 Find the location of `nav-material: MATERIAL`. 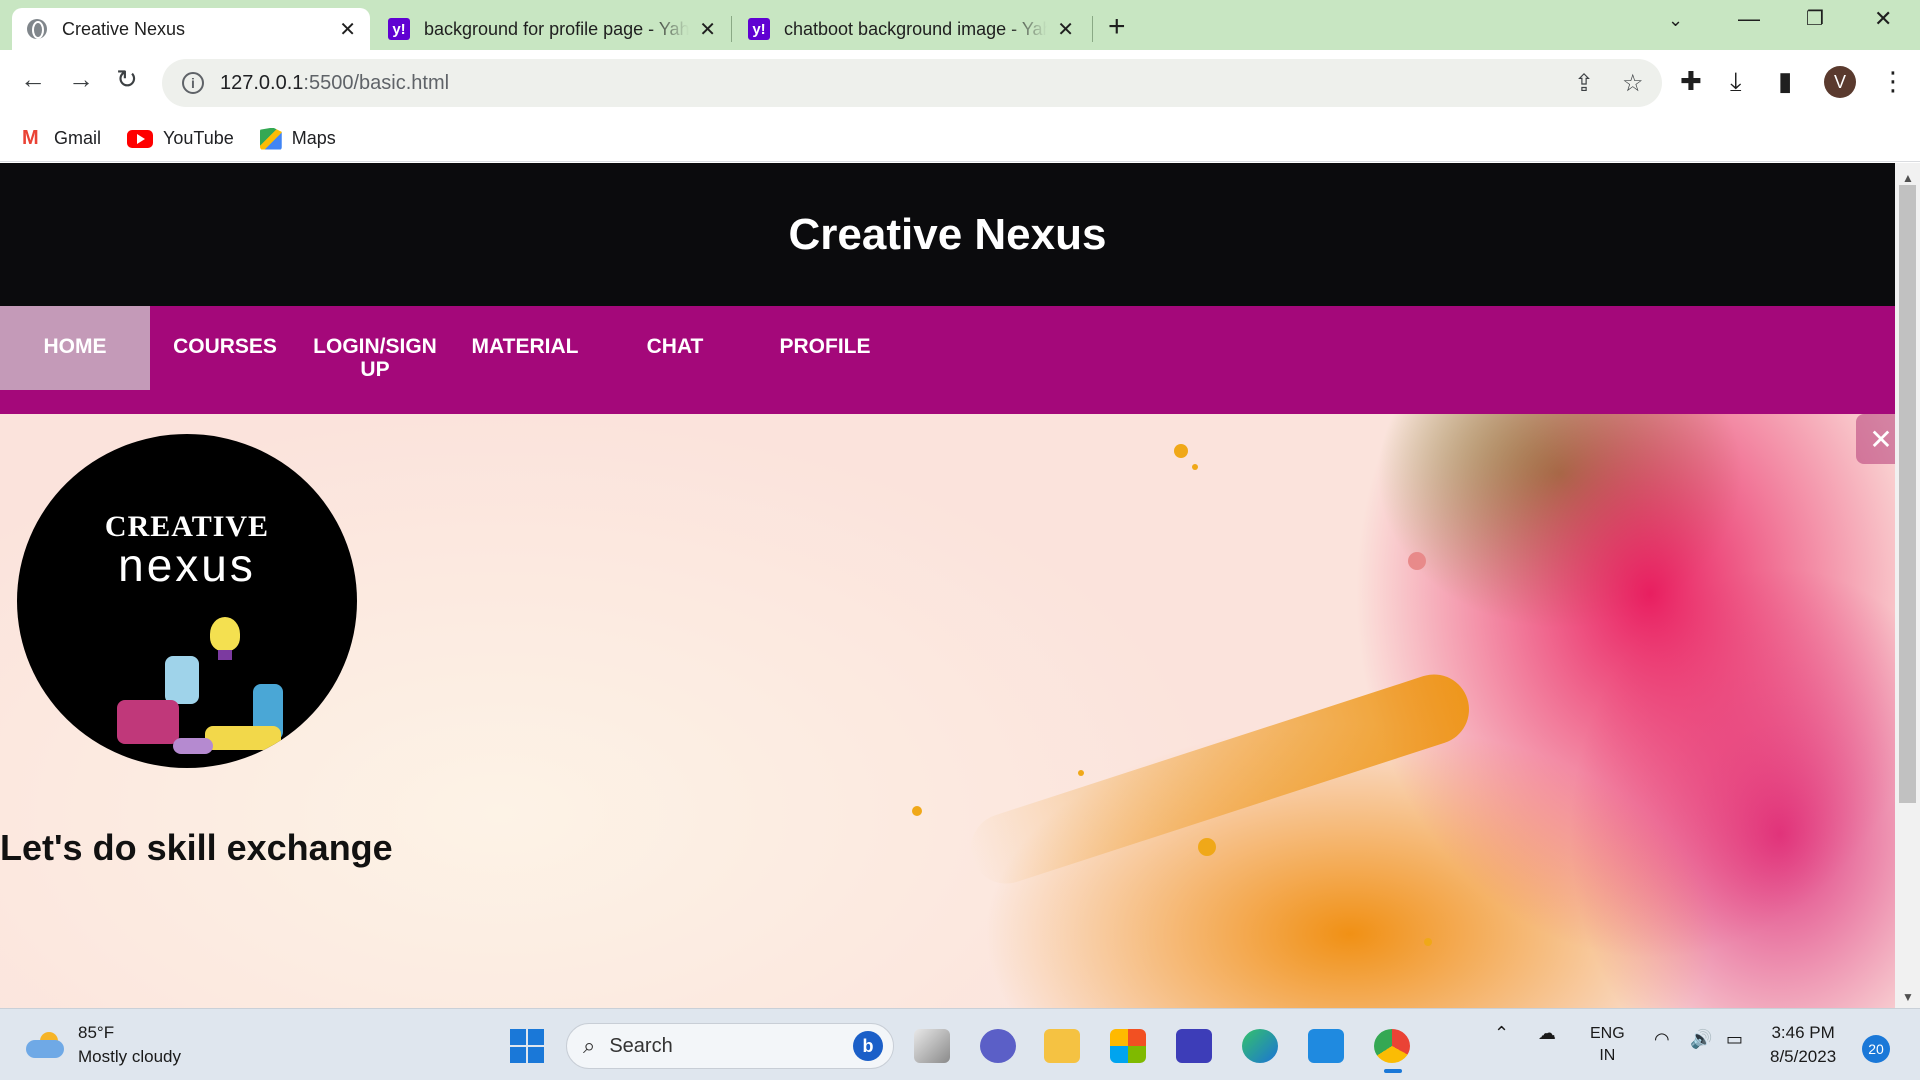

nav-material: MATERIAL is located at coordinates (525, 348).